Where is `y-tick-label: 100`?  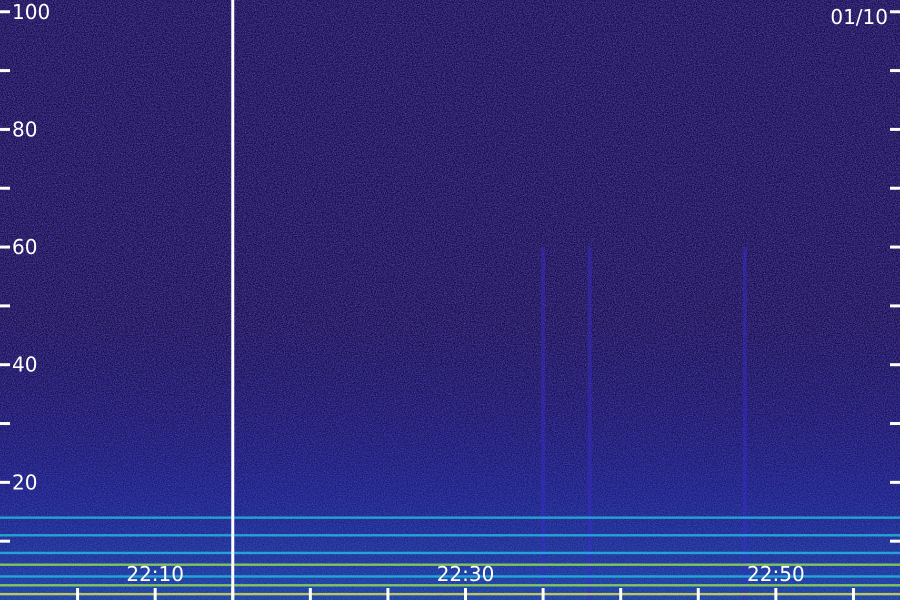
y-tick-label: 100 is located at coordinates (31, 12).